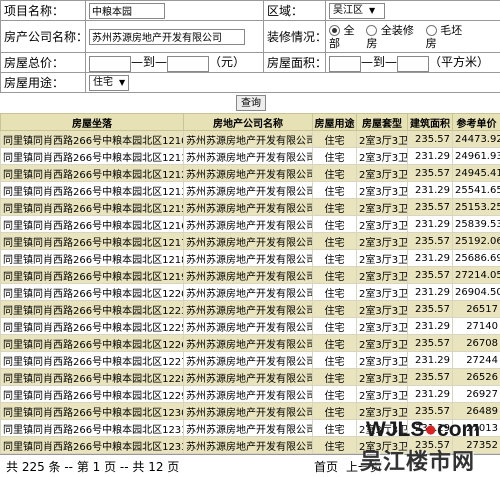 Image resolution: width=500 pixels, height=477 pixels. I want to click on price-range-sep: —到—, so click(149, 62).